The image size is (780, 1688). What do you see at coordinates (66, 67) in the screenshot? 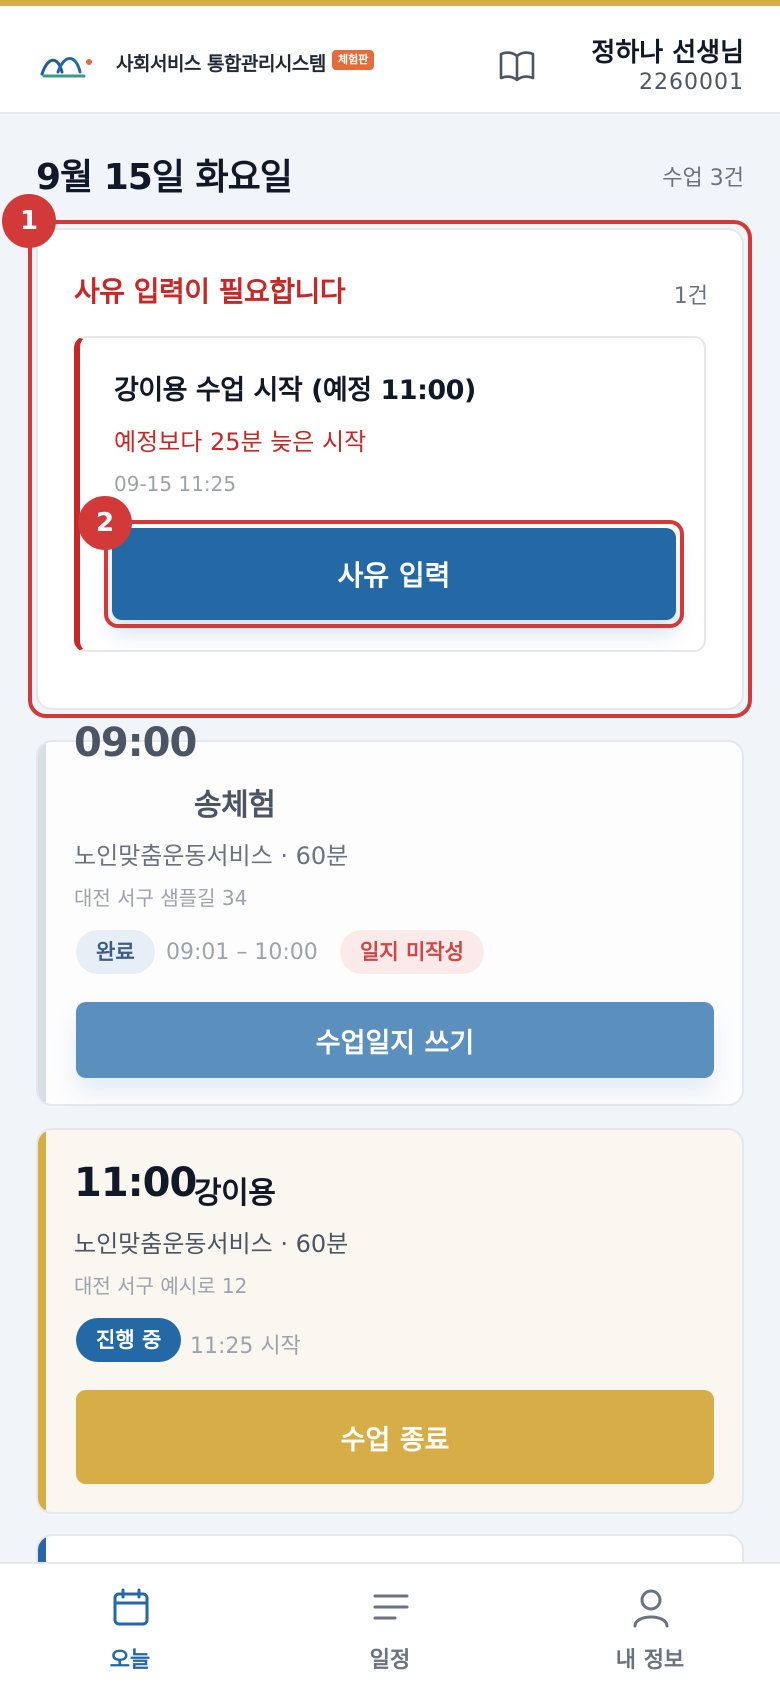
I see `logo-icon` at bounding box center [66, 67].